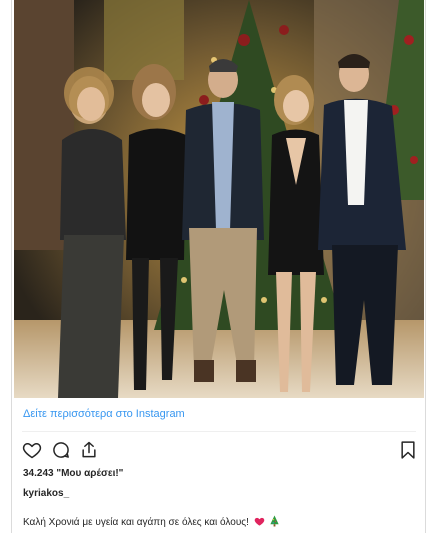  I want to click on speech-bubble-icon, so click(61, 450).